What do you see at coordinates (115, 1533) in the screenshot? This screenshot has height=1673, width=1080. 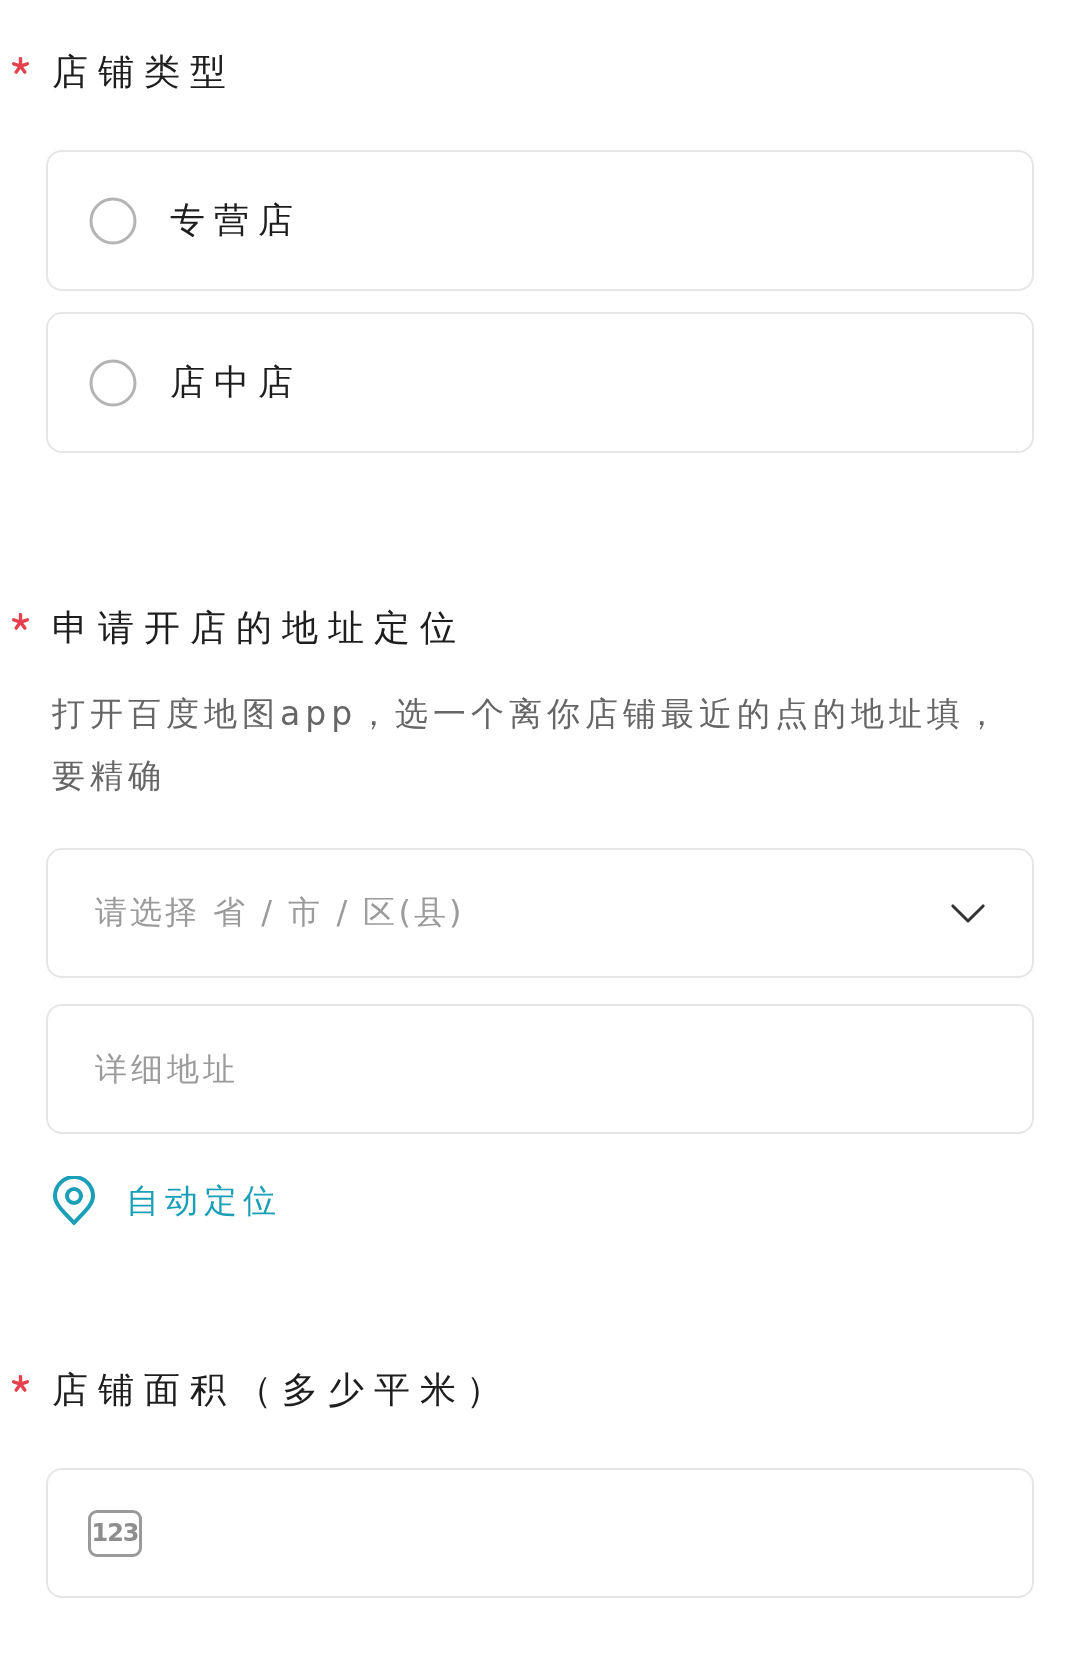 I see `numeric-badge: 123` at bounding box center [115, 1533].